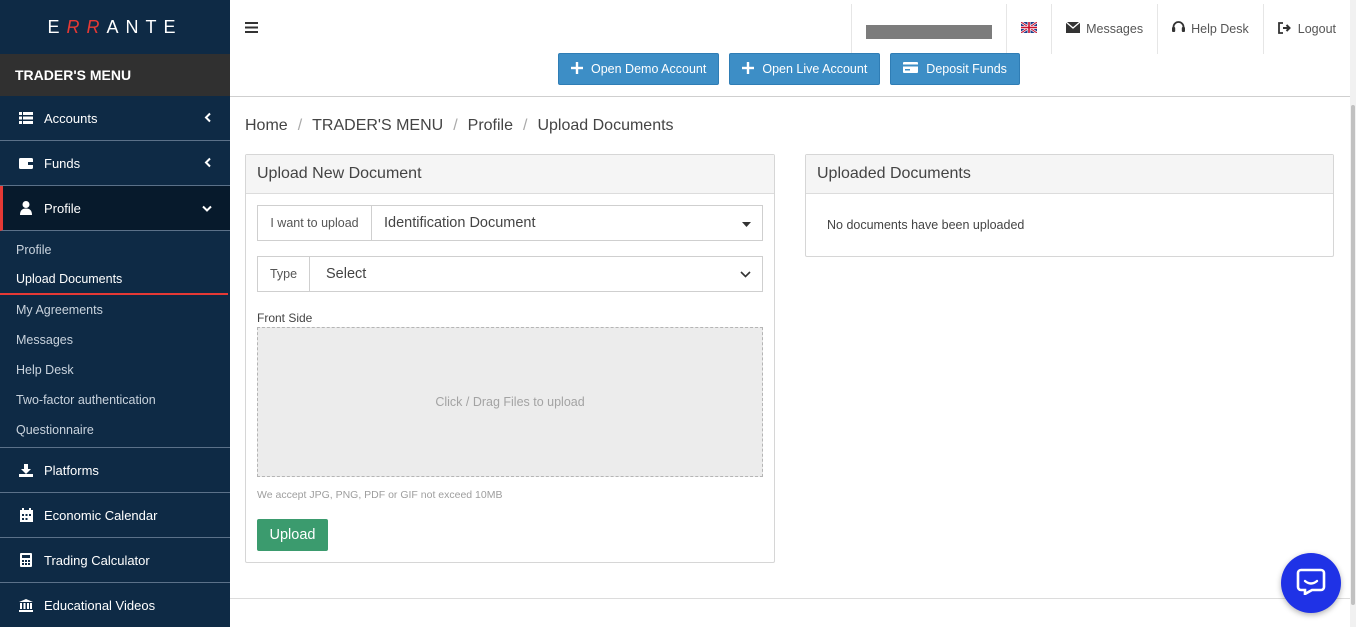 This screenshot has height=627, width=1356. I want to click on panel-title: Upload New Document, so click(510, 174).